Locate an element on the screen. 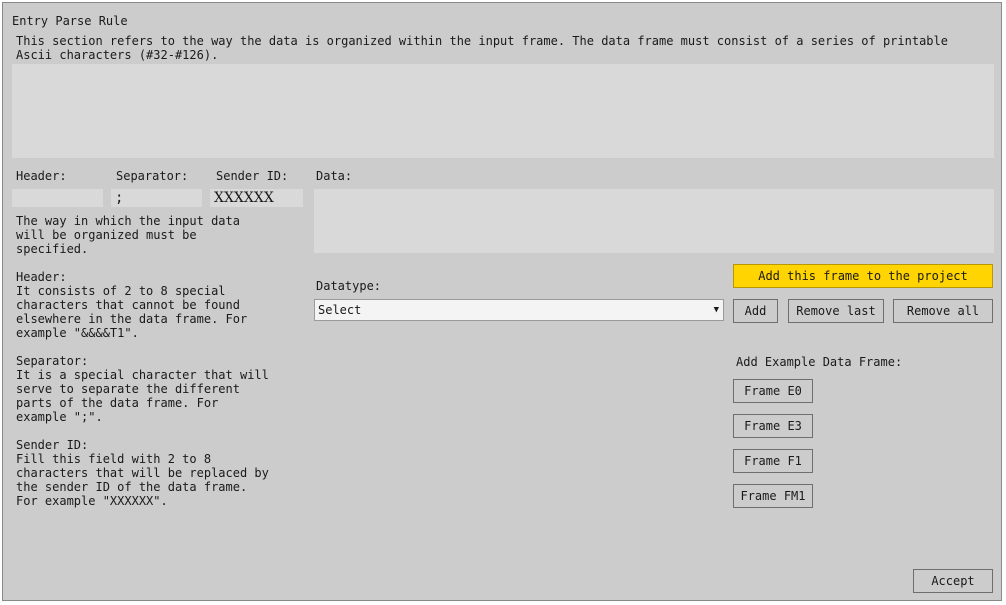 The width and height of the screenshot is (1006, 605). sender-id-label: Sender ID: is located at coordinates (252, 176).